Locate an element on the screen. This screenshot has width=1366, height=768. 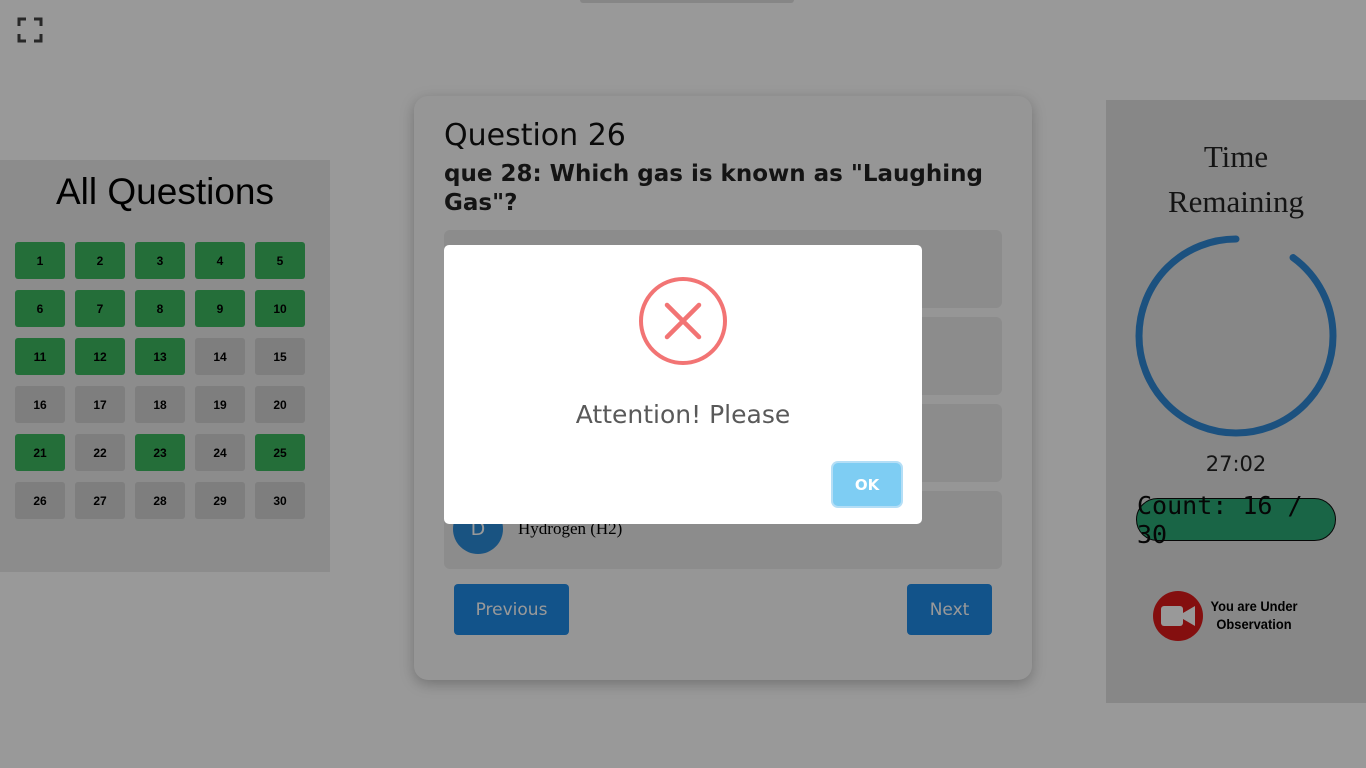
ok-button: OK is located at coordinates (867, 484).